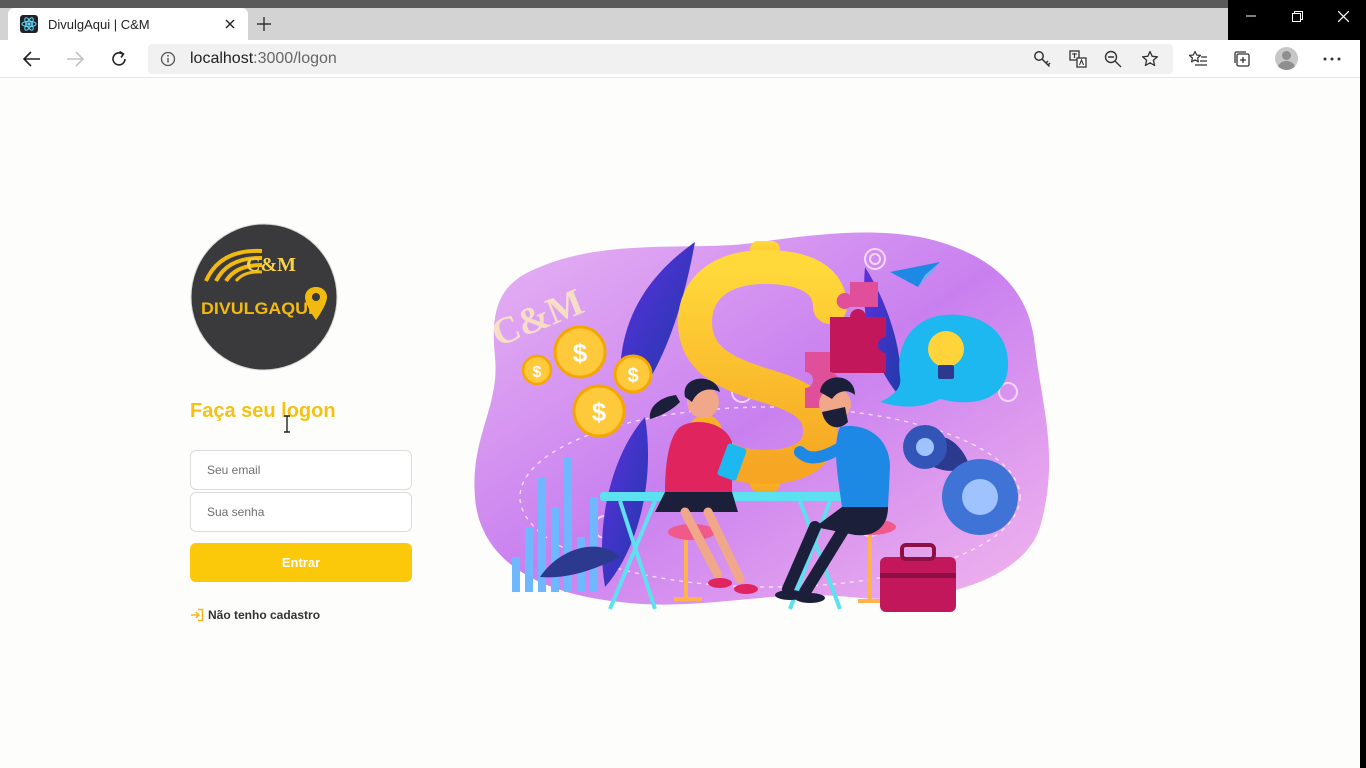 The image size is (1366, 768). I want to click on page-title: Faça seu logon, so click(263, 411).